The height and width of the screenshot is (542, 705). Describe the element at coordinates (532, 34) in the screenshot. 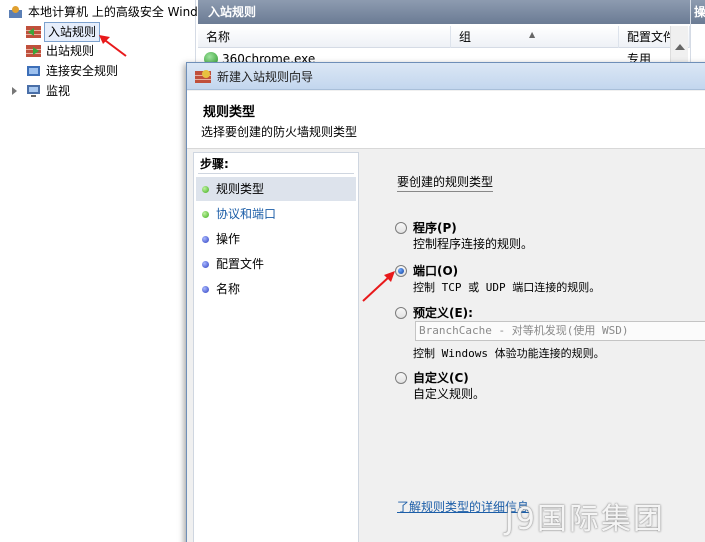

I see `sort-ascending-icon: ▲` at that location.